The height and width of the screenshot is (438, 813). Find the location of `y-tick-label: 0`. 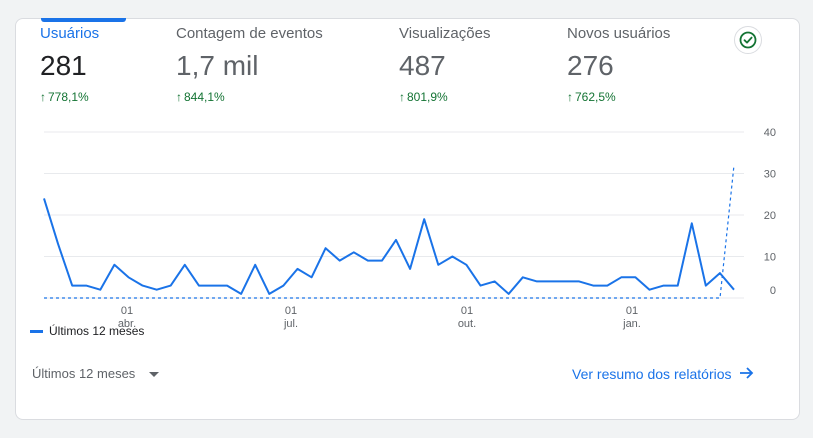

y-tick-label: 0 is located at coordinates (773, 291).